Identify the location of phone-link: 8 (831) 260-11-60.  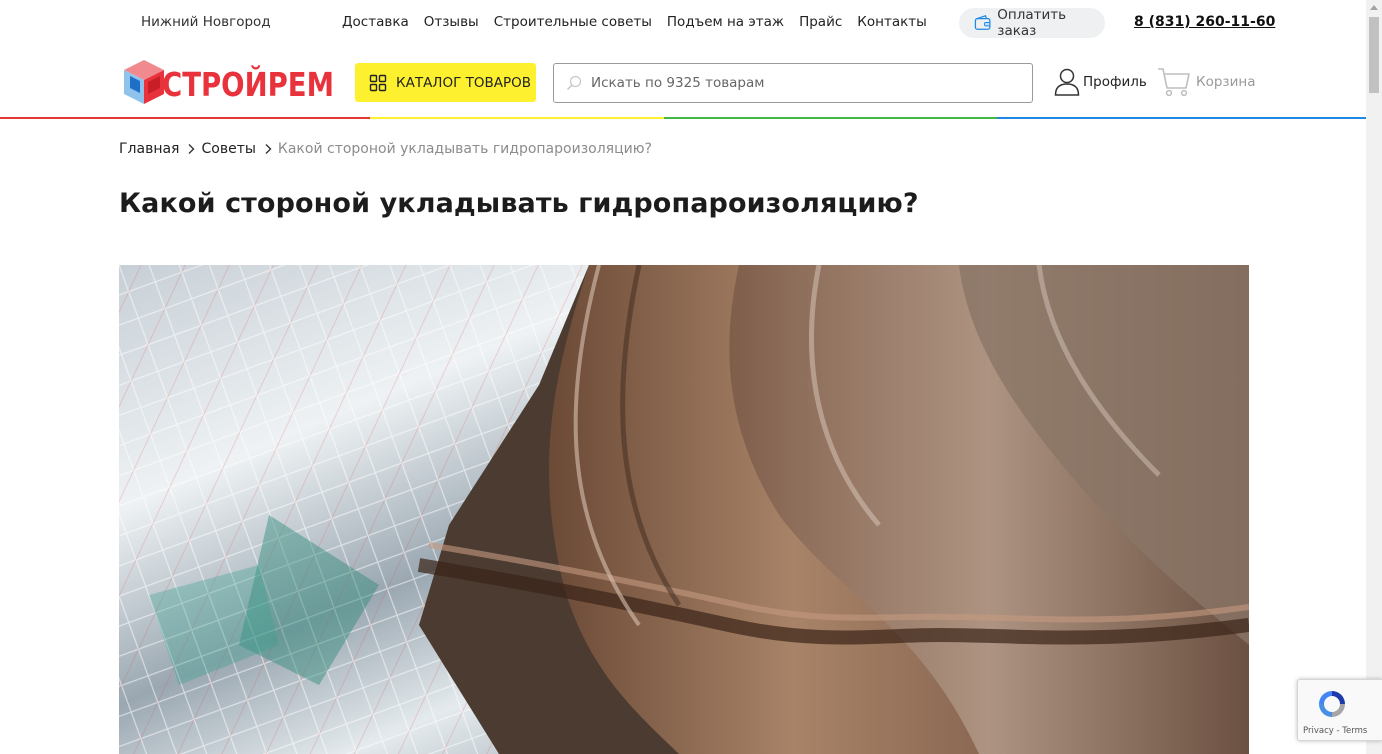
(1204, 22).